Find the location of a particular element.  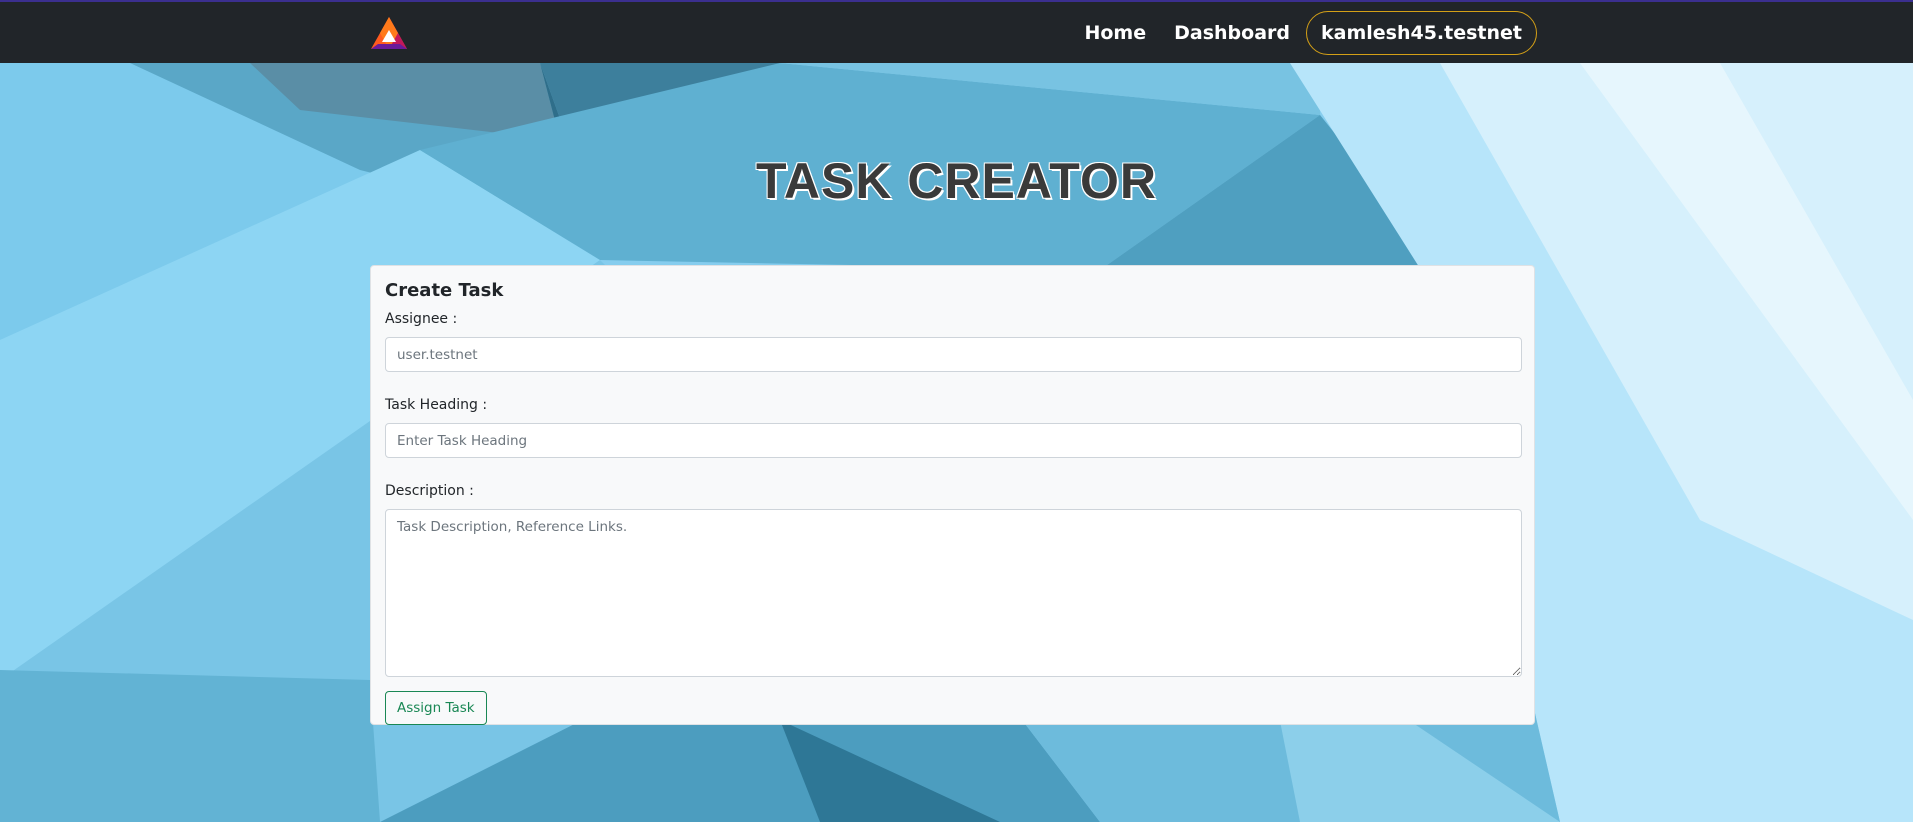

card-title: Create Task is located at coordinates (444, 290).